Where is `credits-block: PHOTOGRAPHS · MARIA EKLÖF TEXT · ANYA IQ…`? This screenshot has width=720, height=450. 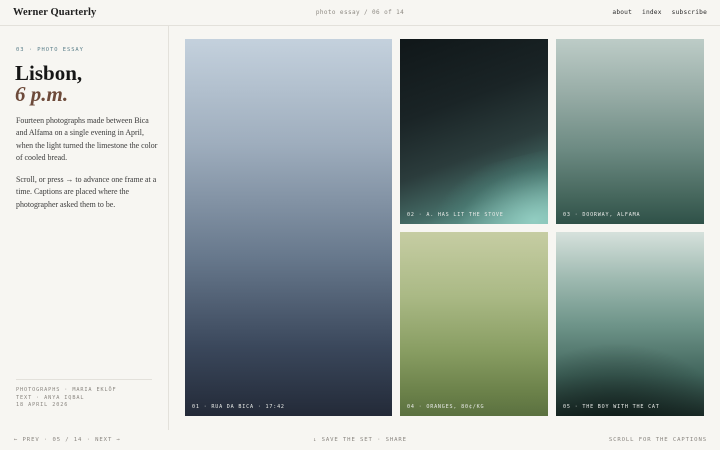
credits-block: PHOTOGRAPHS · MARIA EKLÖF TEXT · ANYA IQ… is located at coordinates (84, 394).